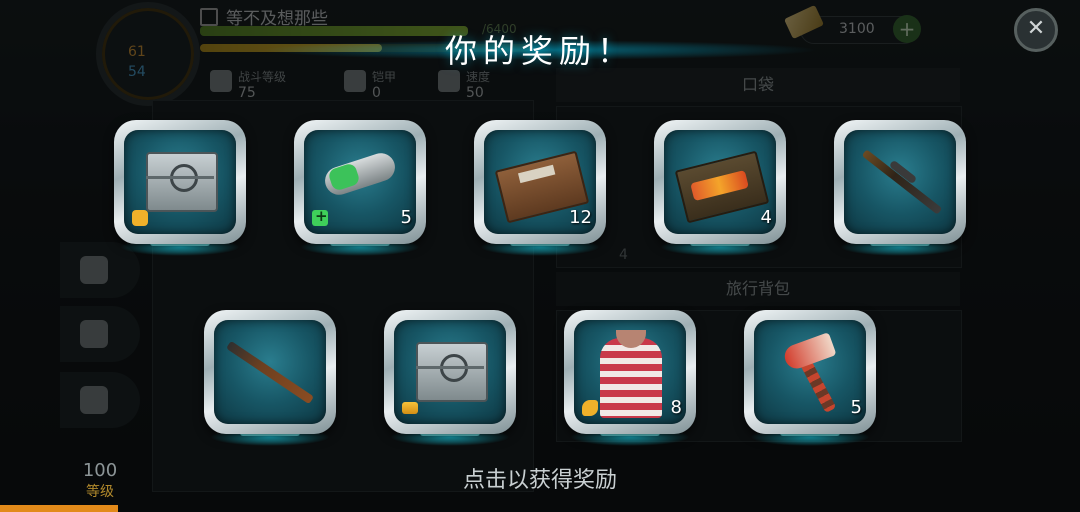  I want to click on stat-label: 速度, so click(478, 77).